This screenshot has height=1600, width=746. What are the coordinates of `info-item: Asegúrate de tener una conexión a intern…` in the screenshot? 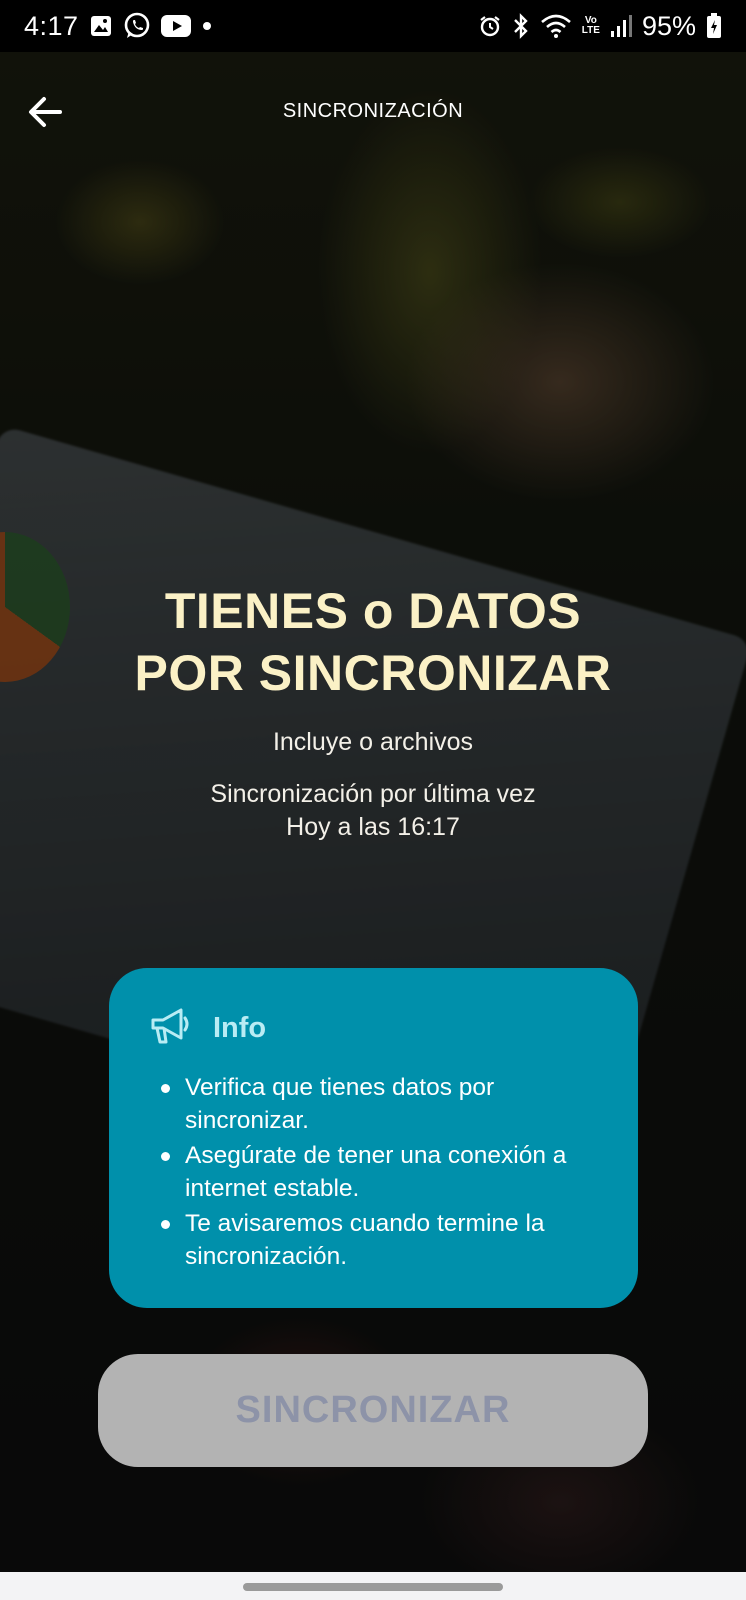 It's located at (373, 1172).